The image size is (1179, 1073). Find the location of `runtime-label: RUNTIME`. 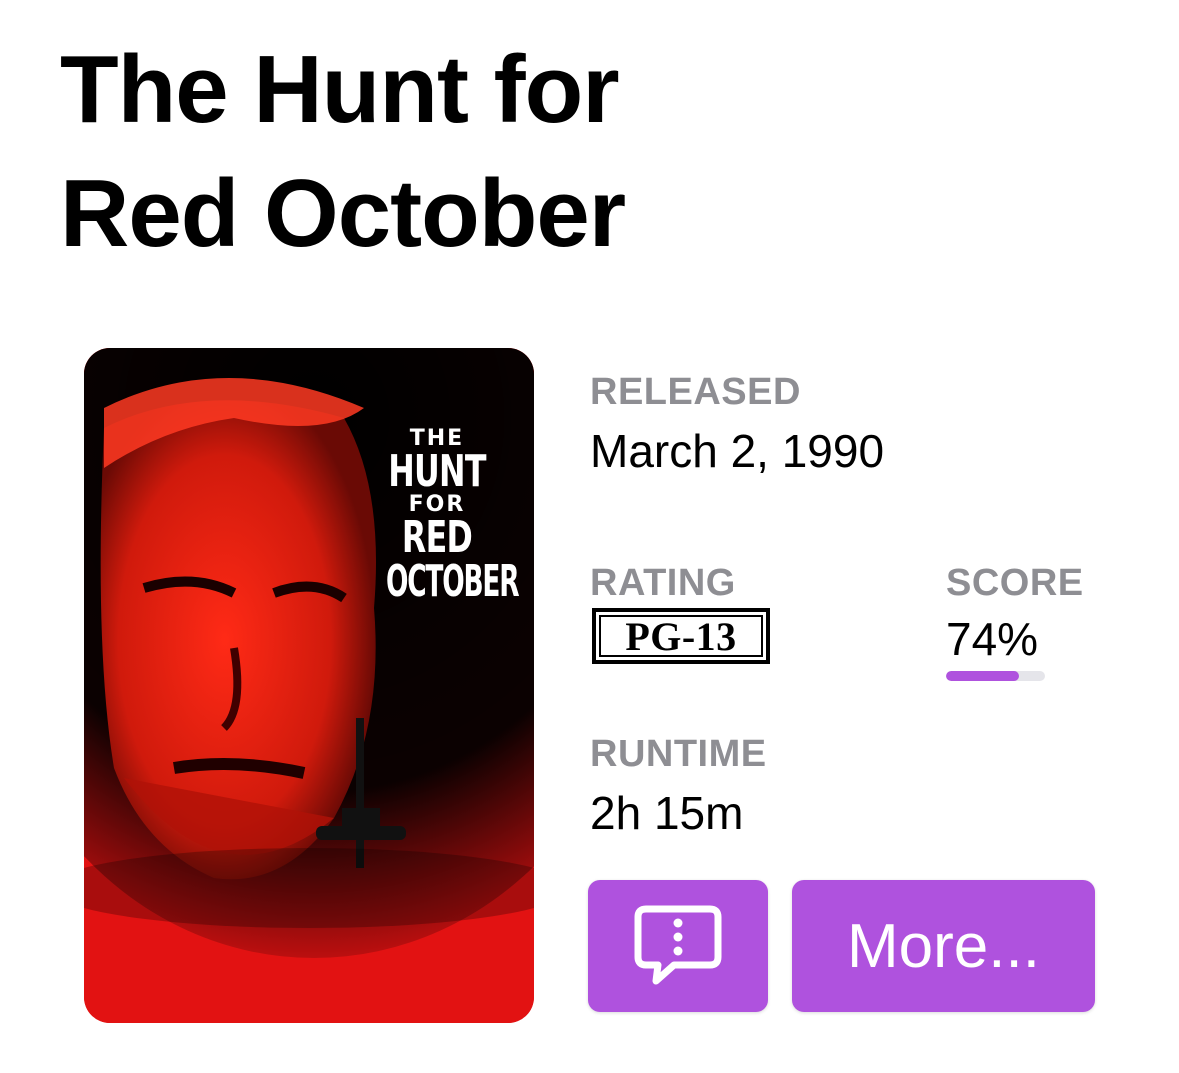

runtime-label: RUNTIME is located at coordinates (678, 754).